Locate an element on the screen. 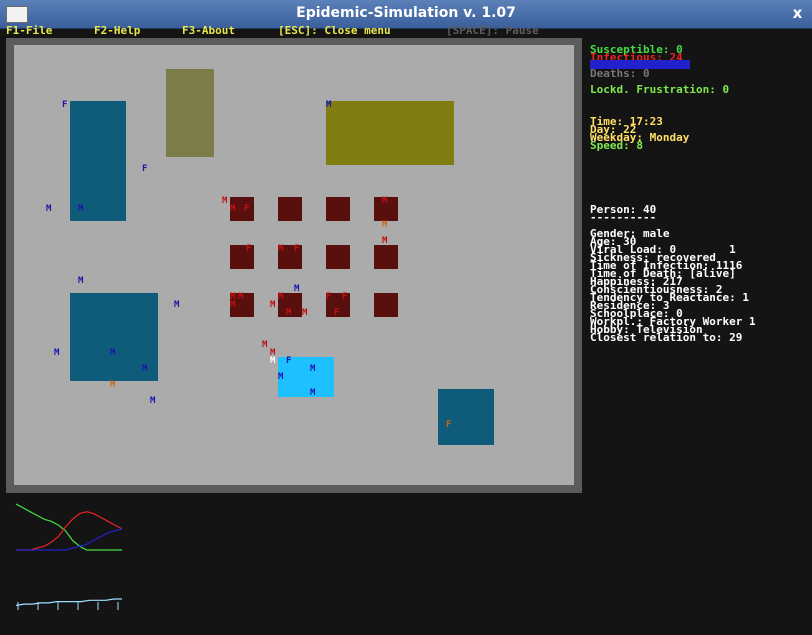 The height and width of the screenshot is (635, 812). sim-speed: Speed: 8 is located at coordinates (616, 145).